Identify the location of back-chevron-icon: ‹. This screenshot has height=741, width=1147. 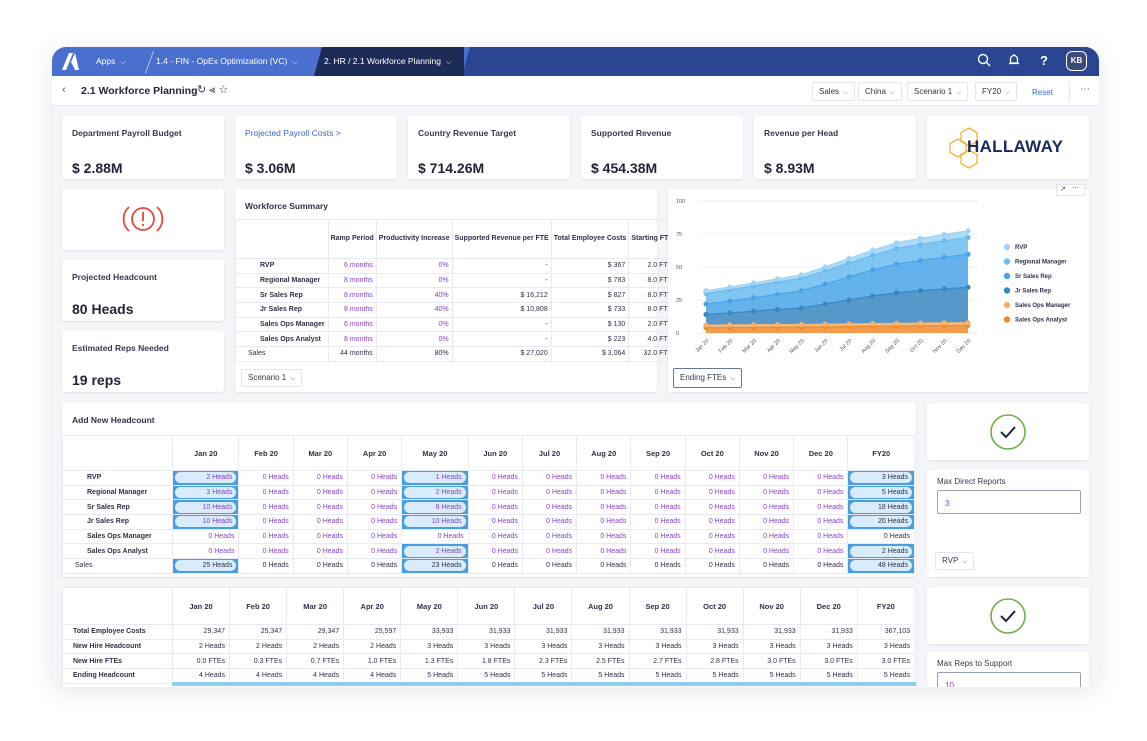
(64, 90).